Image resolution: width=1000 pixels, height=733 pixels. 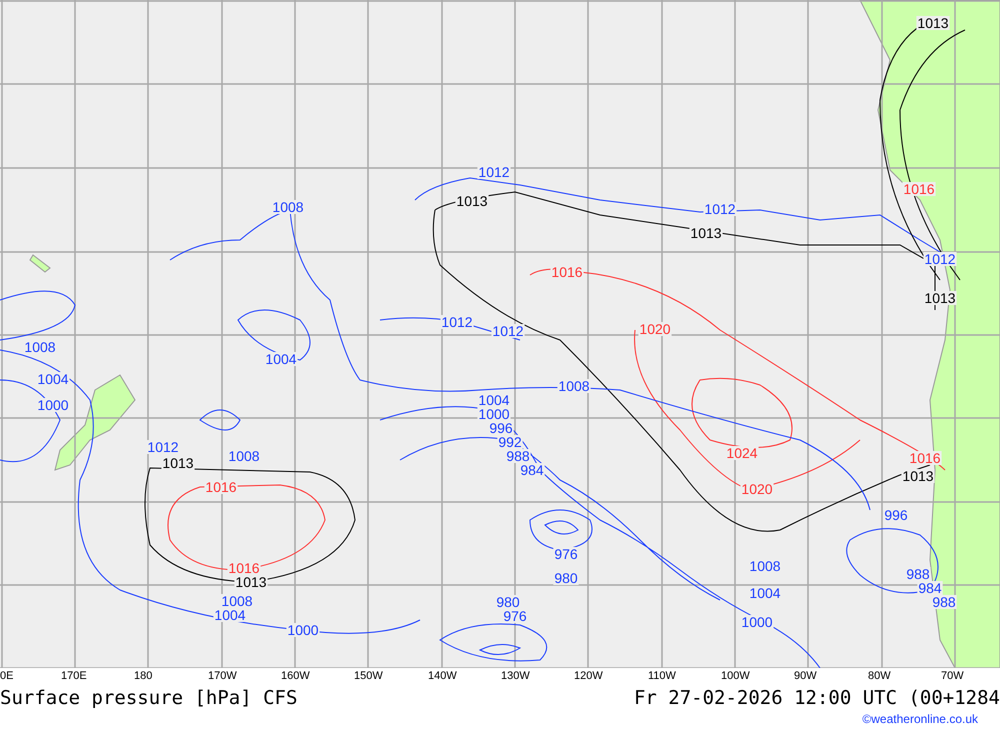 What do you see at coordinates (368, 676) in the screenshot?
I see `axis-label: 150W` at bounding box center [368, 676].